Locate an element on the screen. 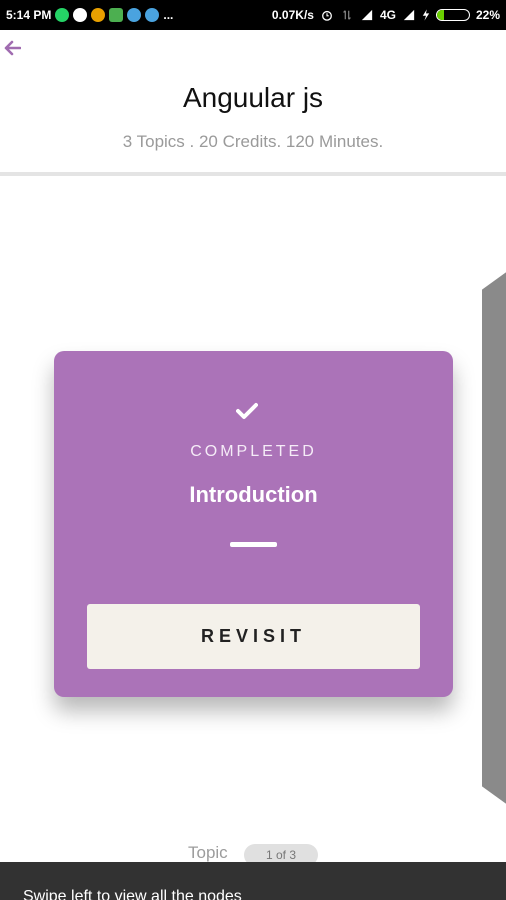 The image size is (506, 900). status-right: 0.07K/s 4G 22% is located at coordinates (386, 15).